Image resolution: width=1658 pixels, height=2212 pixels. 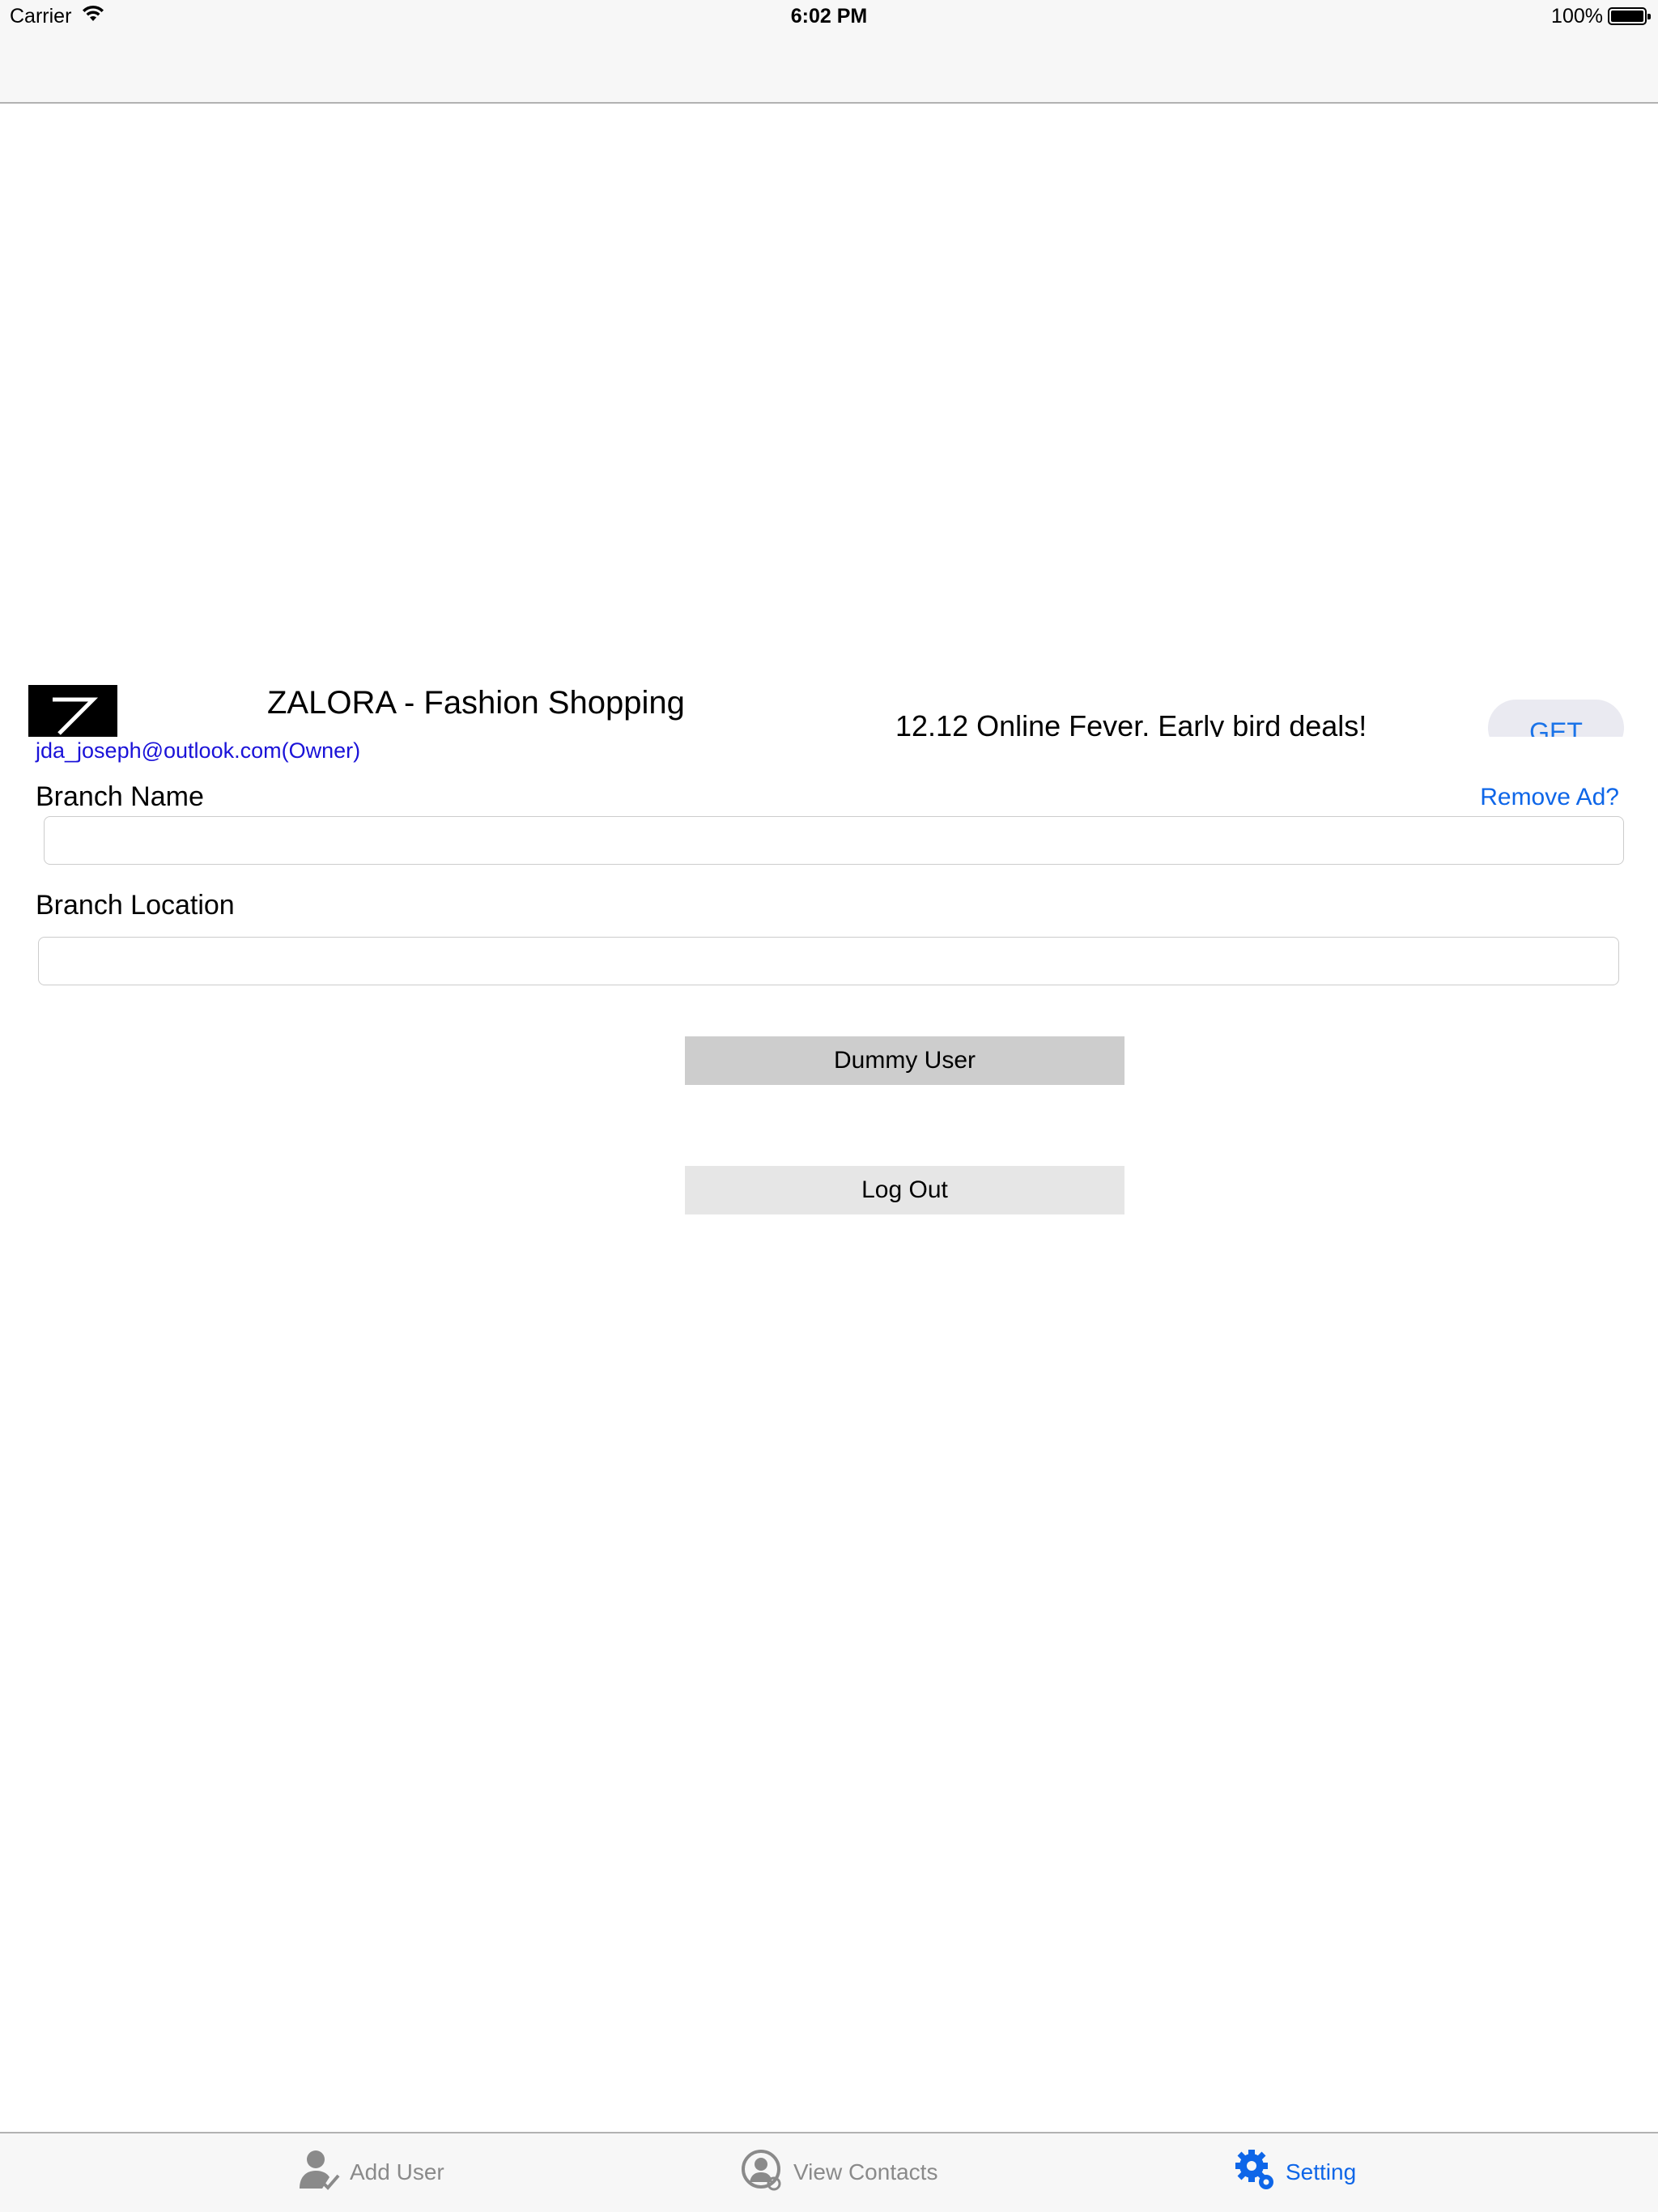 I want to click on ad-headline: 12.12 Online Fever. Early bird deals!, so click(x=1131, y=723).